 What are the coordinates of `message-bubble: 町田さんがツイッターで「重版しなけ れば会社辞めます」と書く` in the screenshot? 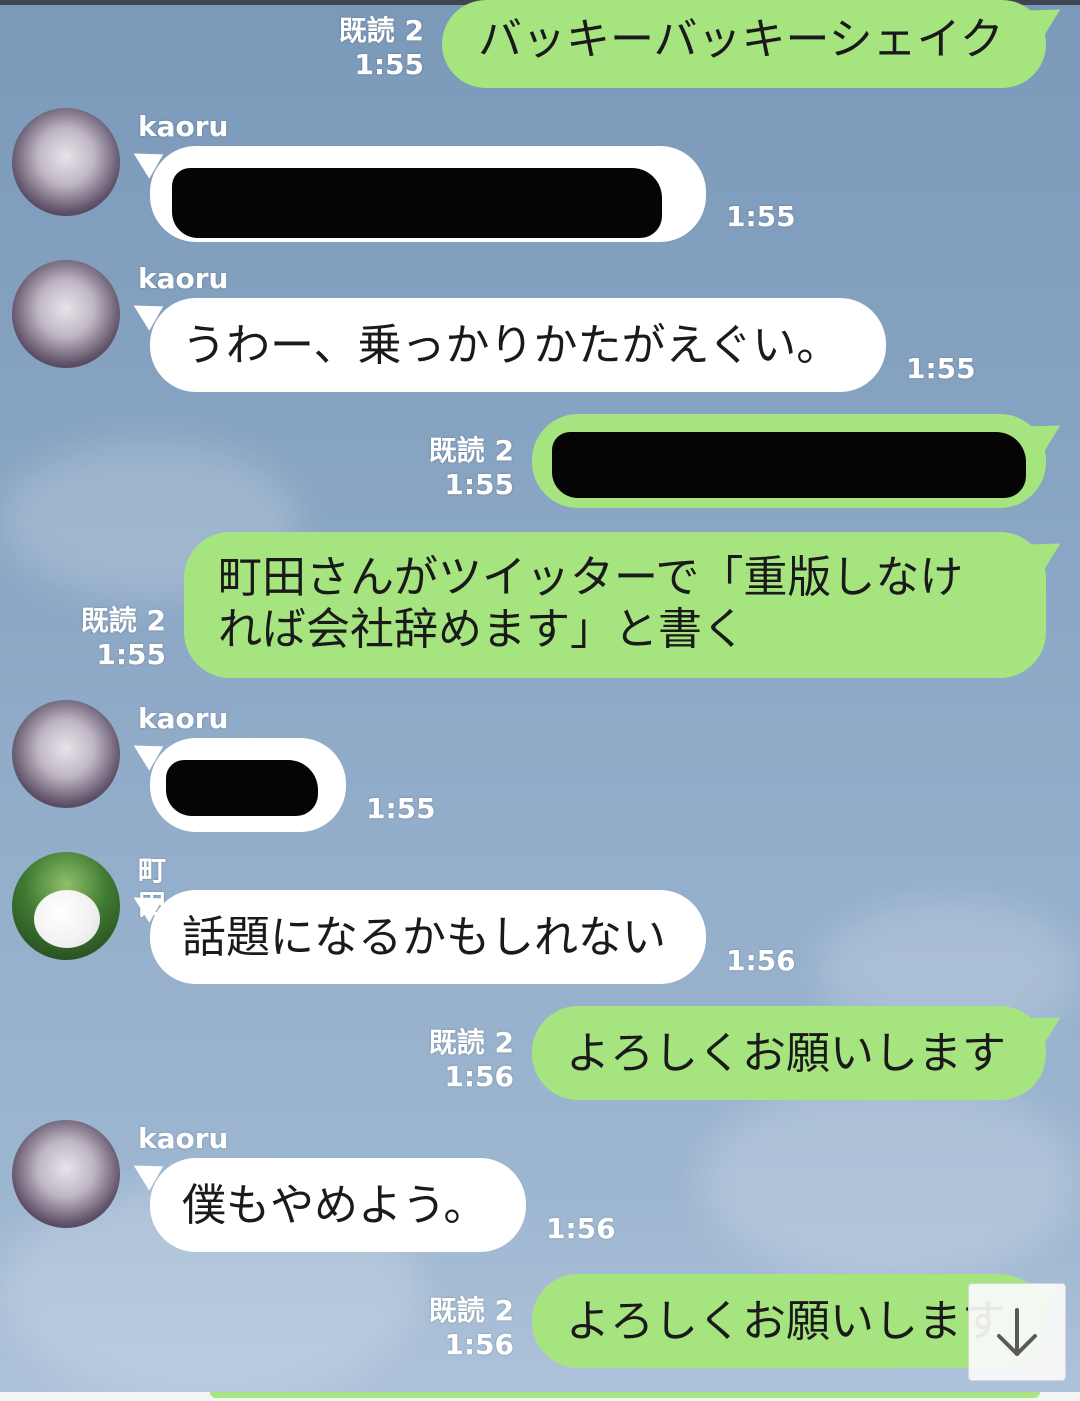 It's located at (615, 605).